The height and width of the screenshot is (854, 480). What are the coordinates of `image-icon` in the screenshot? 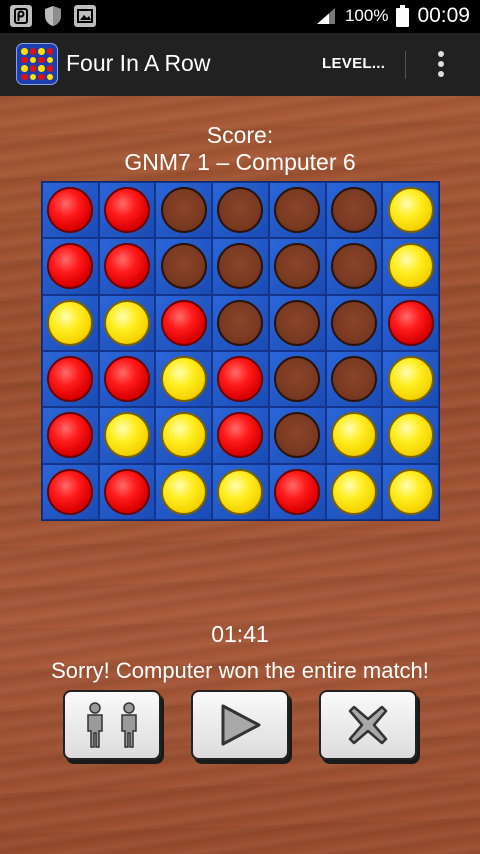 It's located at (85, 16).